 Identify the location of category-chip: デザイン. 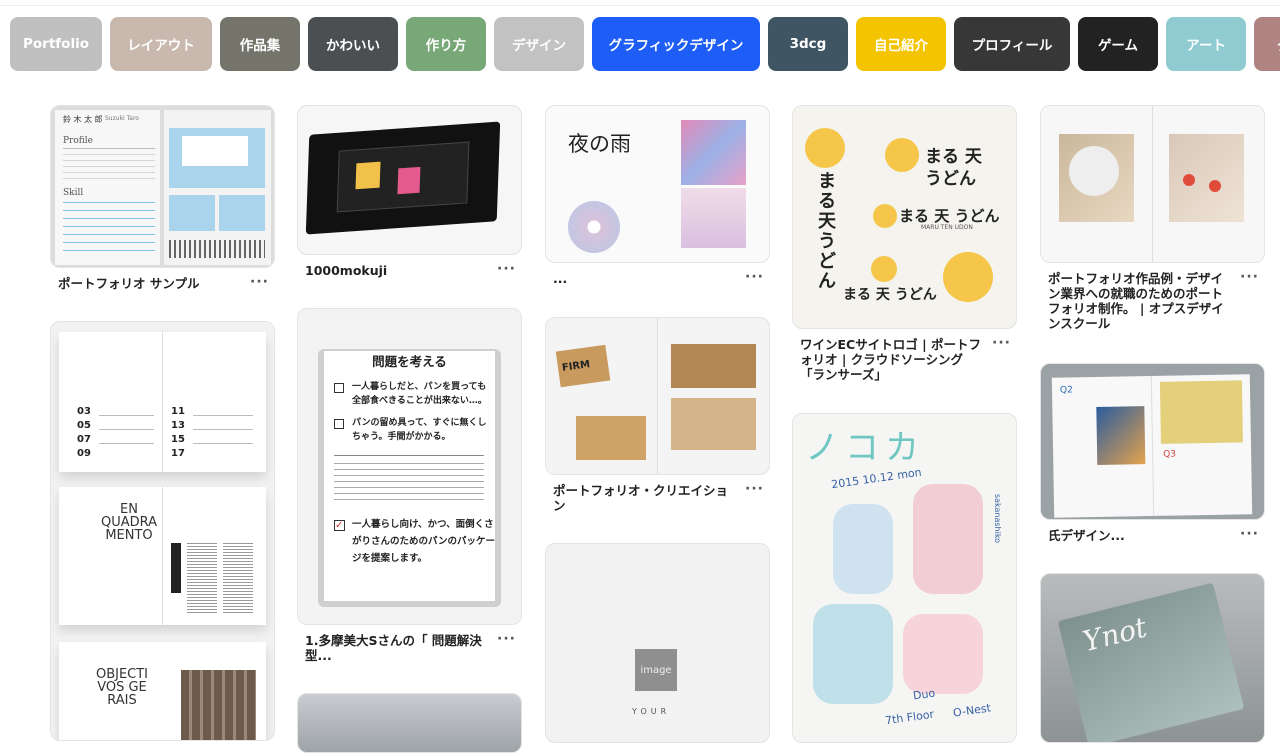
(539, 44).